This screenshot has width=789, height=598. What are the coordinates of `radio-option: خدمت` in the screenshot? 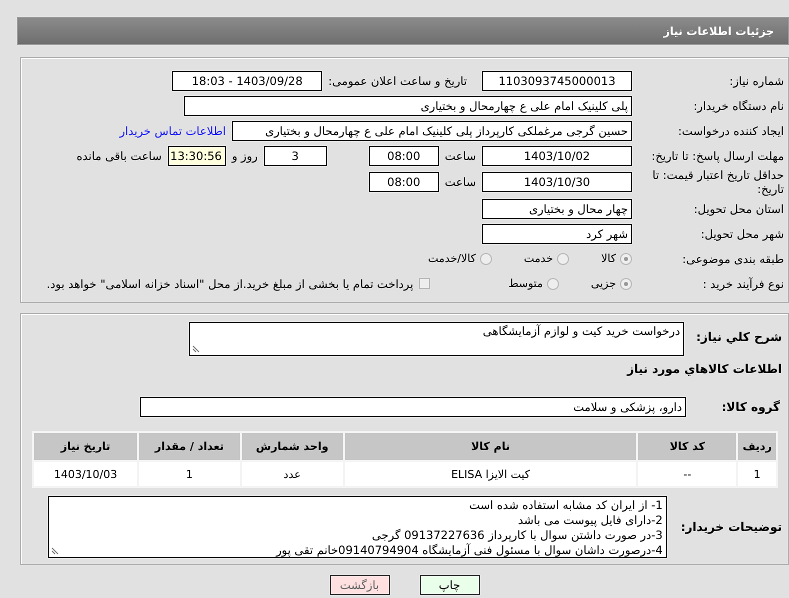 It's located at (547, 258).